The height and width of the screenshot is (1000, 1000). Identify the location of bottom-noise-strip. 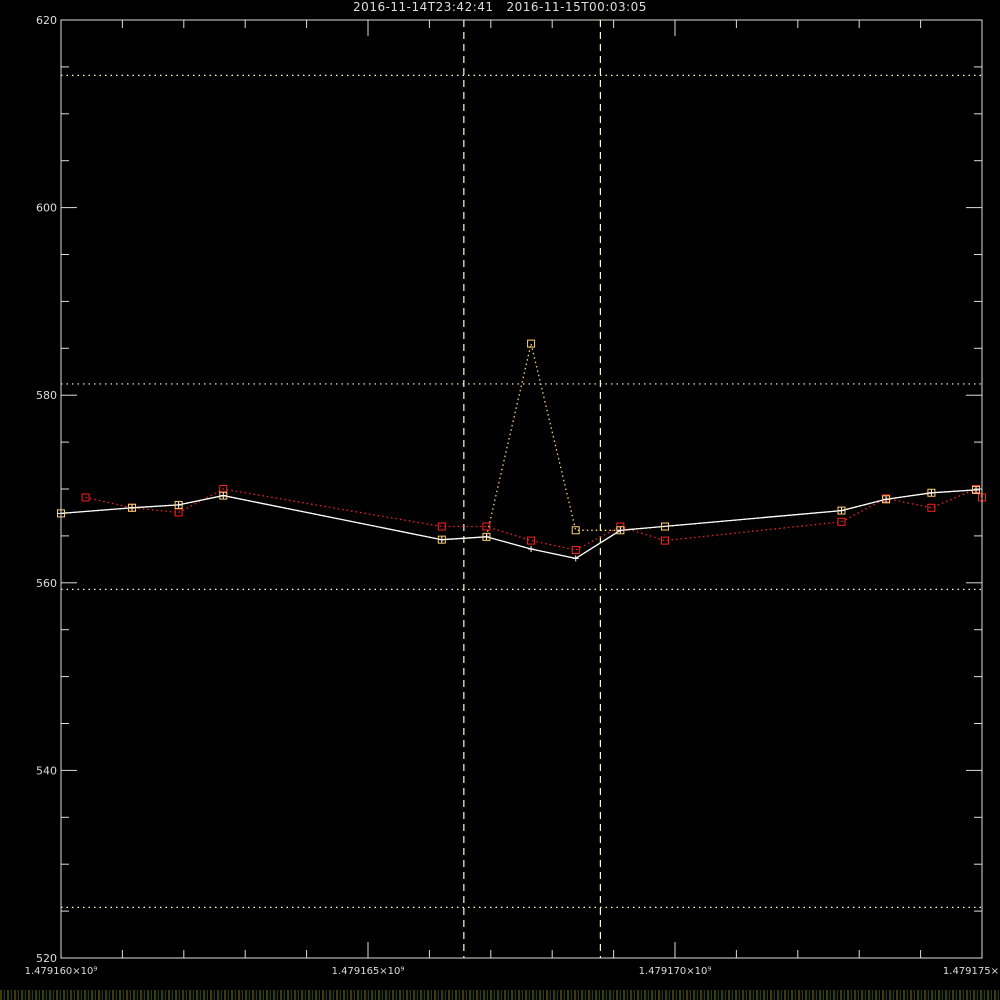
(500, 995).